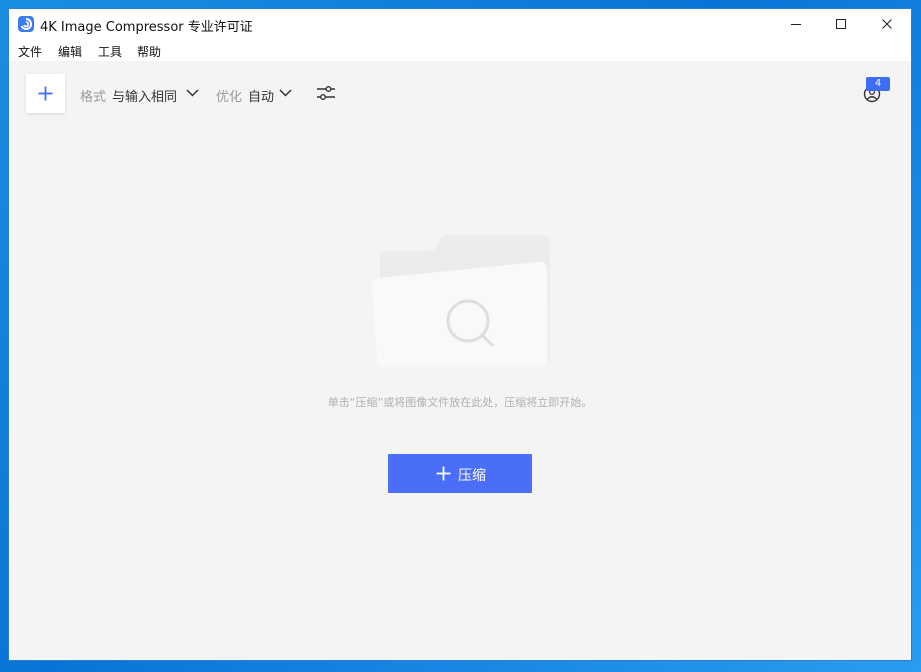  What do you see at coordinates (149, 51) in the screenshot?
I see `menu-help: 帮助` at bounding box center [149, 51].